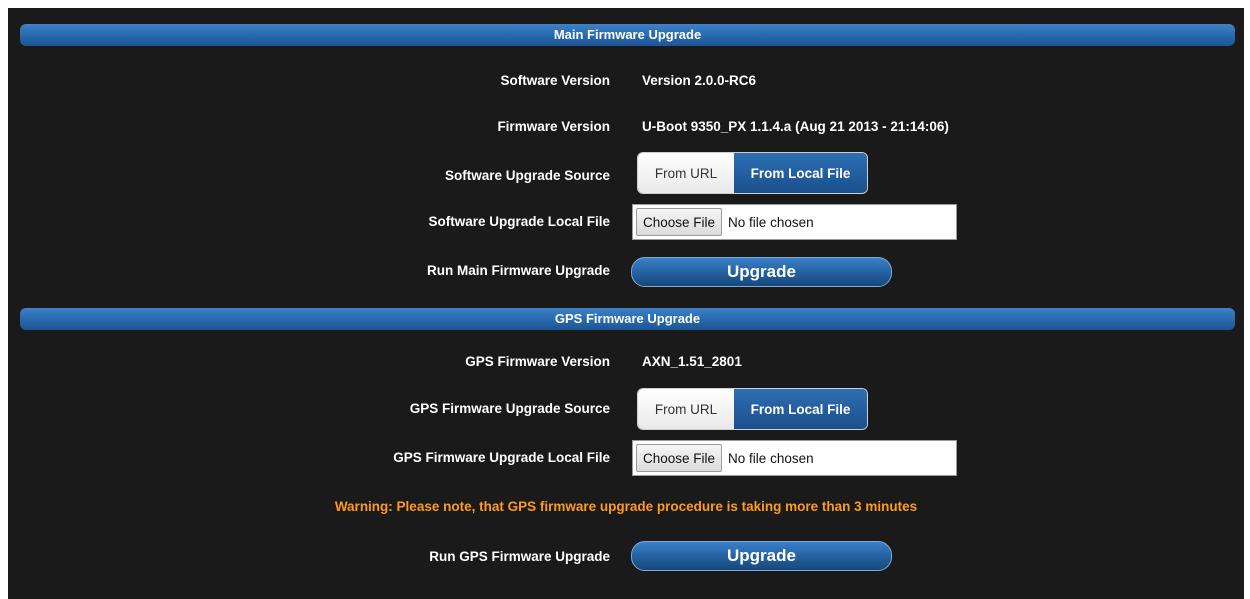 This screenshot has height=599, width=1250. Describe the element at coordinates (555, 80) in the screenshot. I see `software-version-label: Software Version` at that location.